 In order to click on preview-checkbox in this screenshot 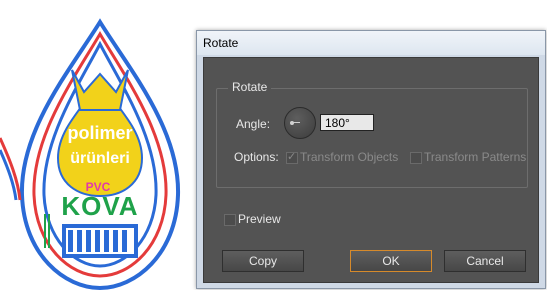, I will do `click(230, 220)`.